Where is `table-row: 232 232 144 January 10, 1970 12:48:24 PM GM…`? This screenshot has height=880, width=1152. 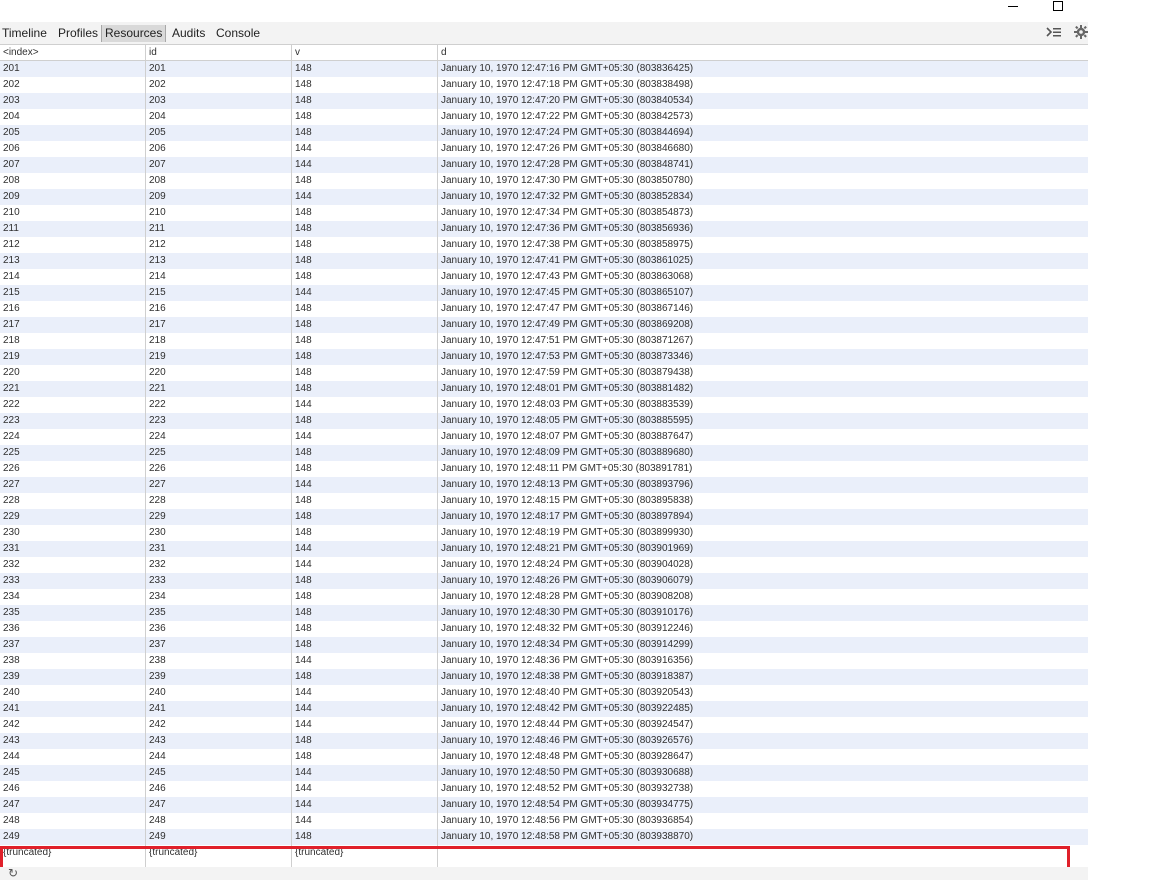 table-row: 232 232 144 January 10, 1970 12:48:24 PM GM… is located at coordinates (544, 565).